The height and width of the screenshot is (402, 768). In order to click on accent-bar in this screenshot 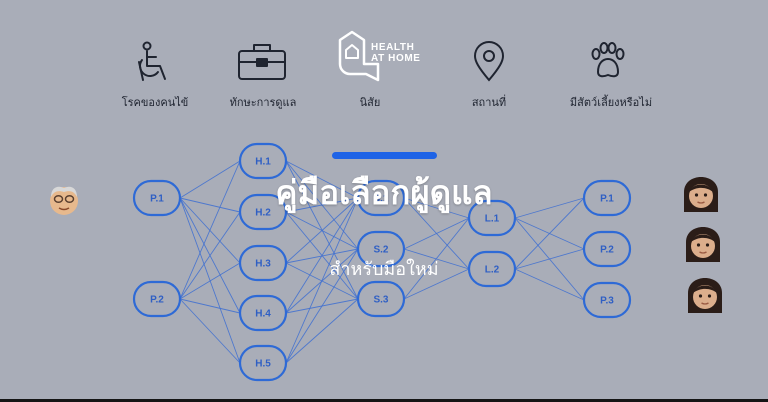, I will do `click(384, 155)`.